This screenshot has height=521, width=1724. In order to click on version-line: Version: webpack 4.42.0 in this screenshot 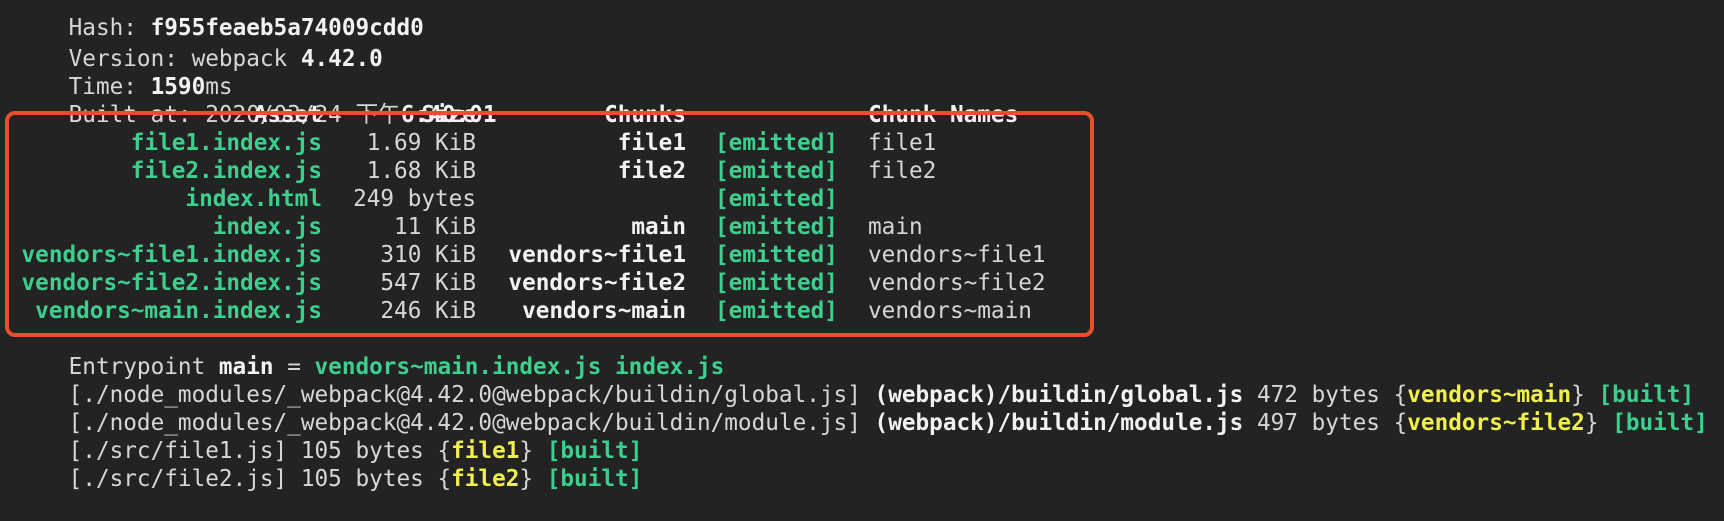, I will do `click(198, 44)`.